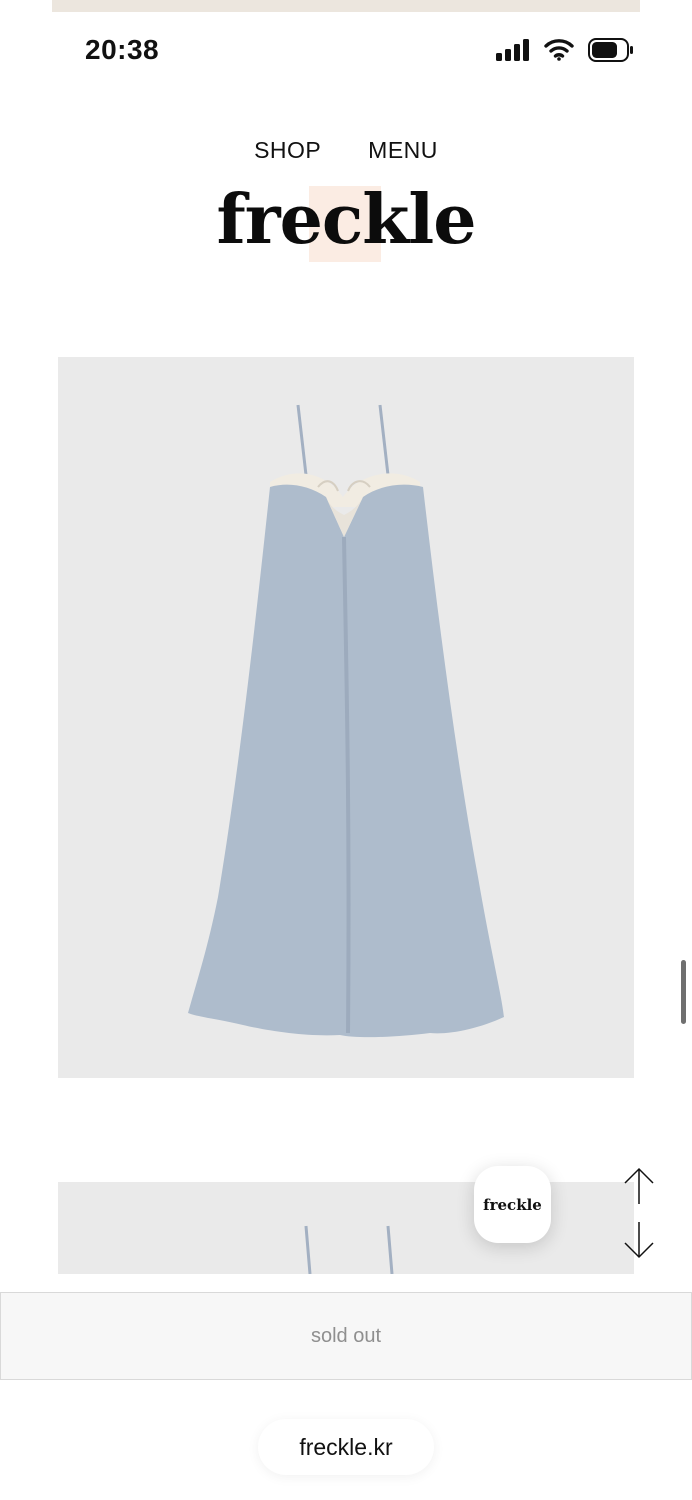 This screenshot has width=692, height=1500. I want to click on top-nav: SHOP MENU, so click(346, 150).